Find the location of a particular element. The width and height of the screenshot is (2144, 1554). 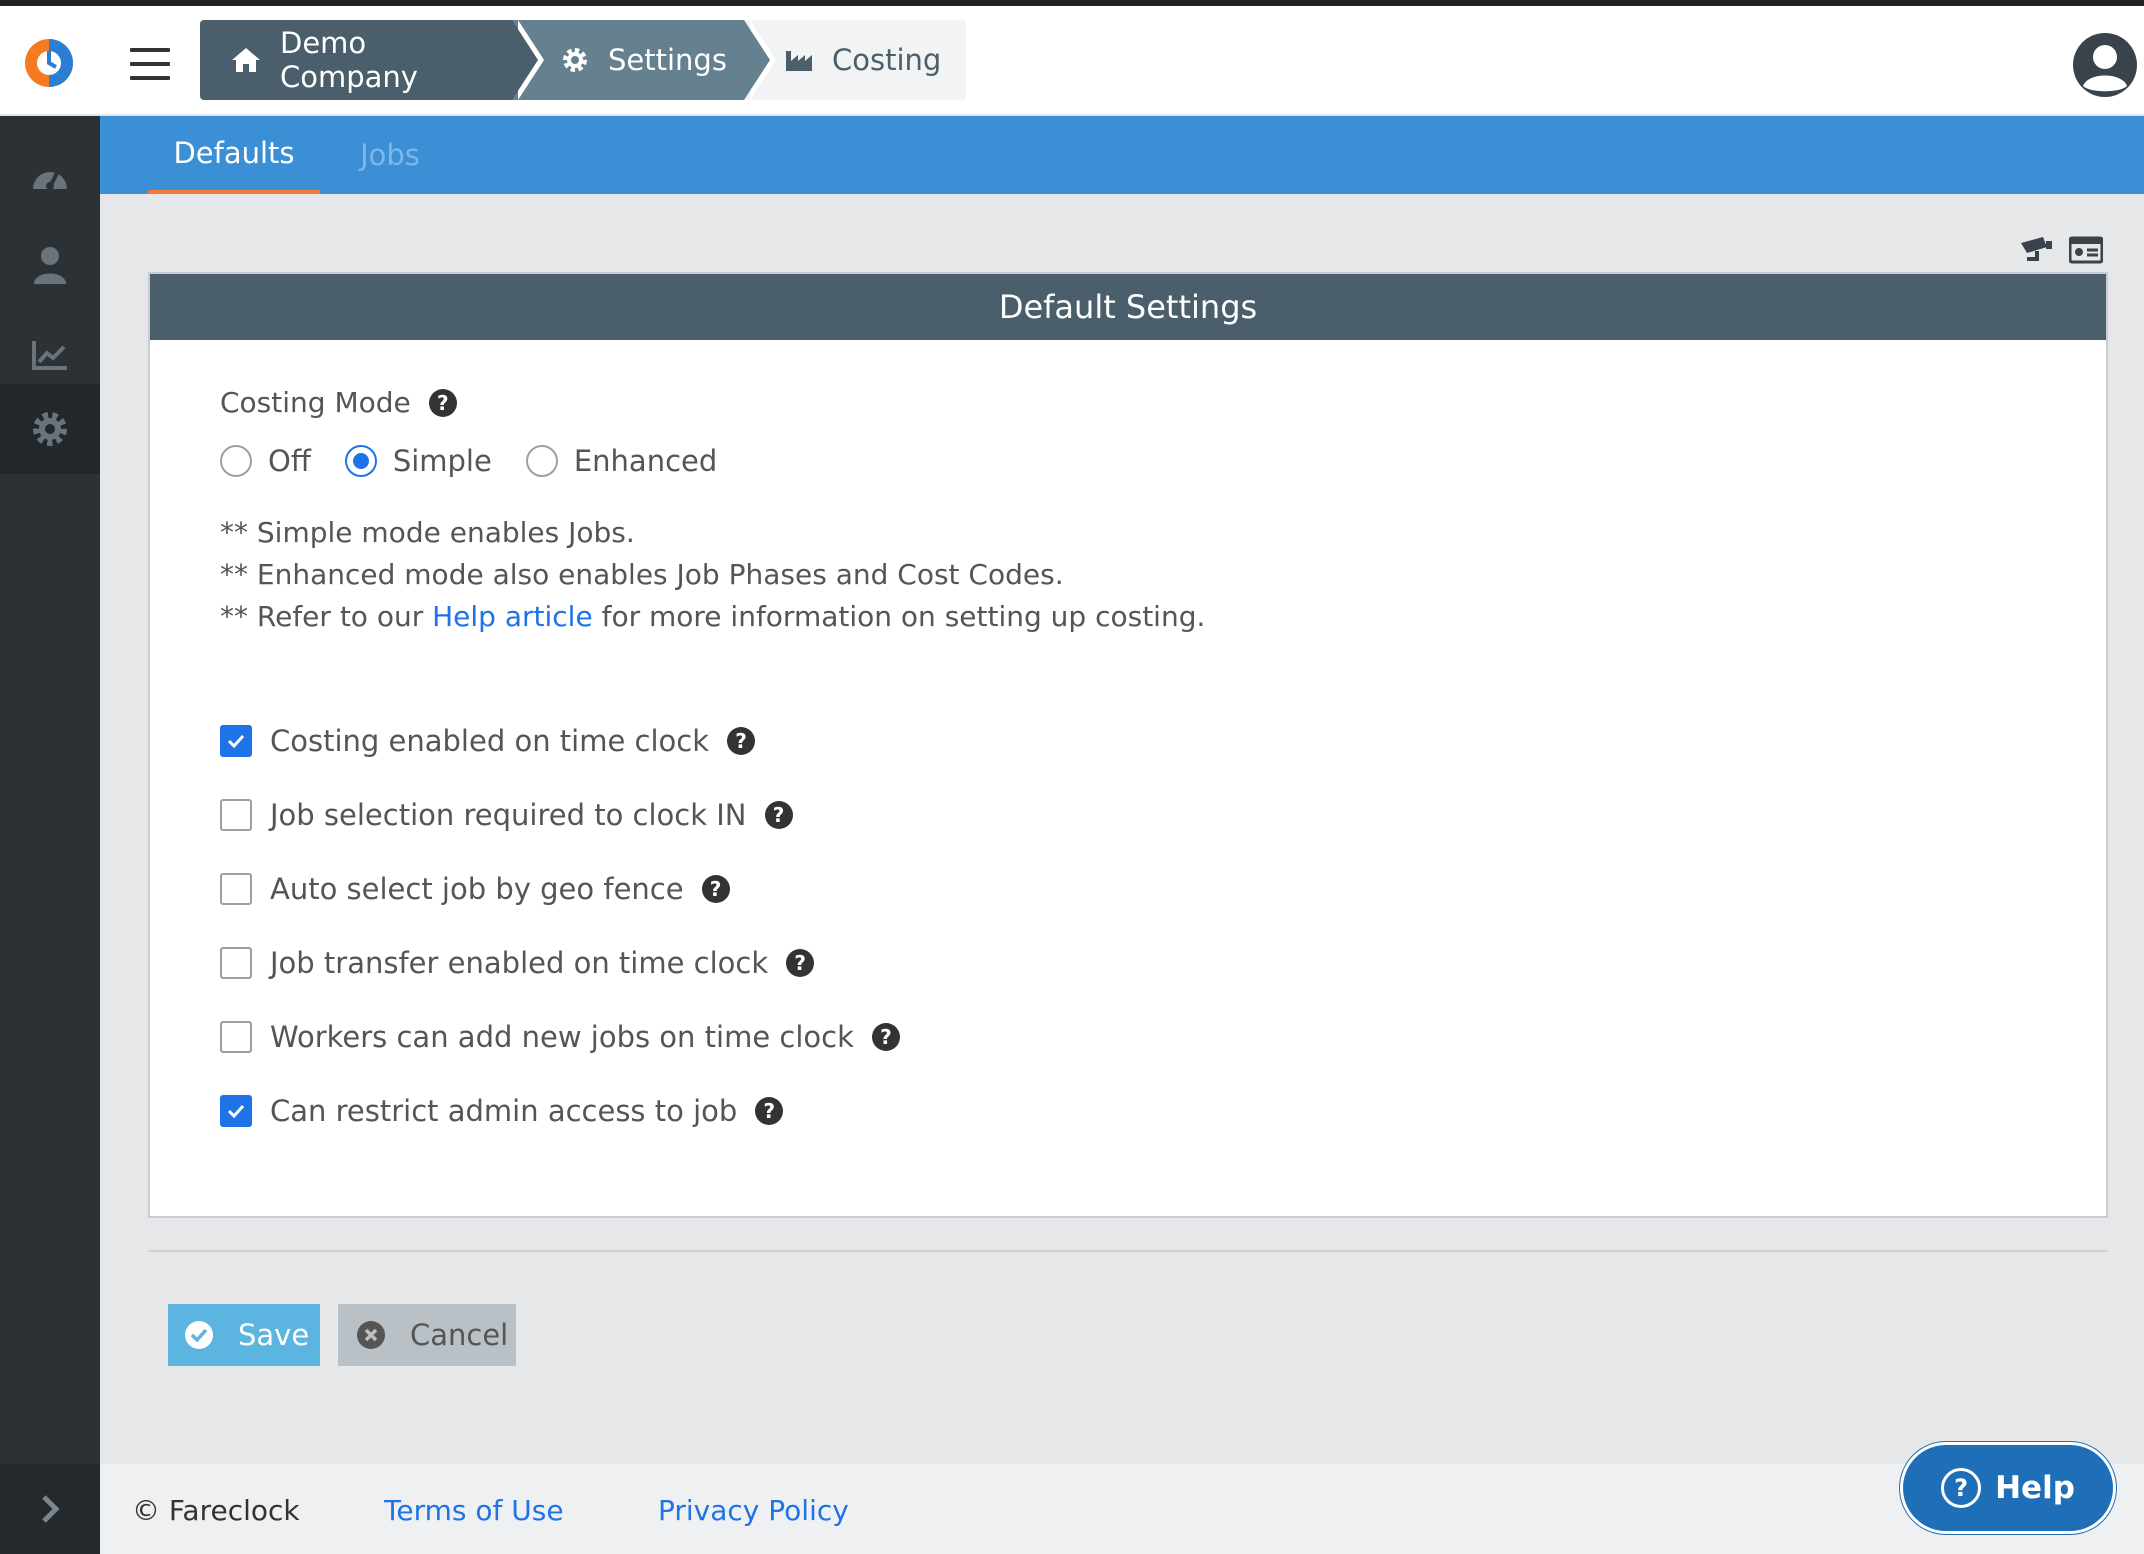

close-circle-icon is located at coordinates (371, 1335).